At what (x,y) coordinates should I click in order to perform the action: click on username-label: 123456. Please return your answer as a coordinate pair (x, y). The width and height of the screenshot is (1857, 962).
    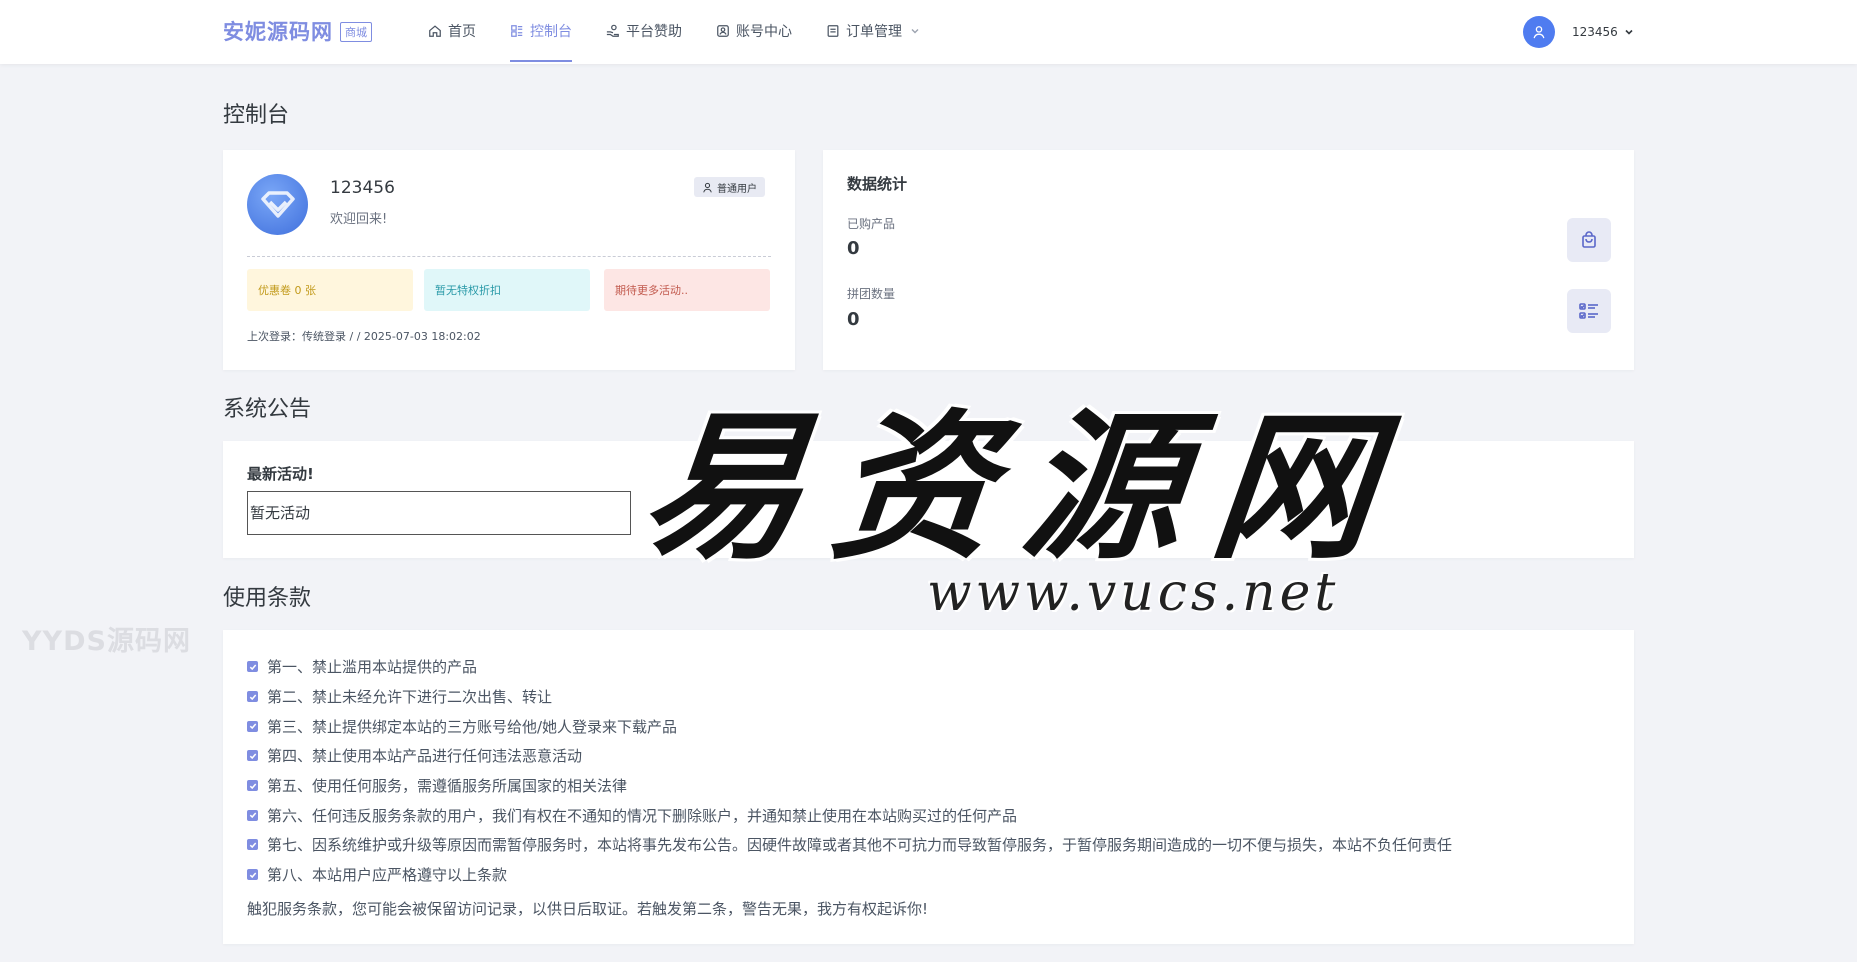
    Looking at the image, I should click on (1595, 32).